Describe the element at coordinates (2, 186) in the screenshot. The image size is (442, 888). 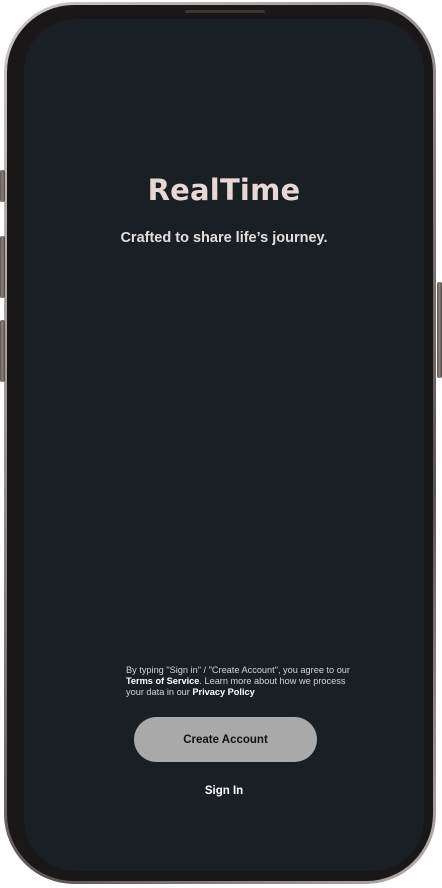
I see `phone-action-button` at that location.